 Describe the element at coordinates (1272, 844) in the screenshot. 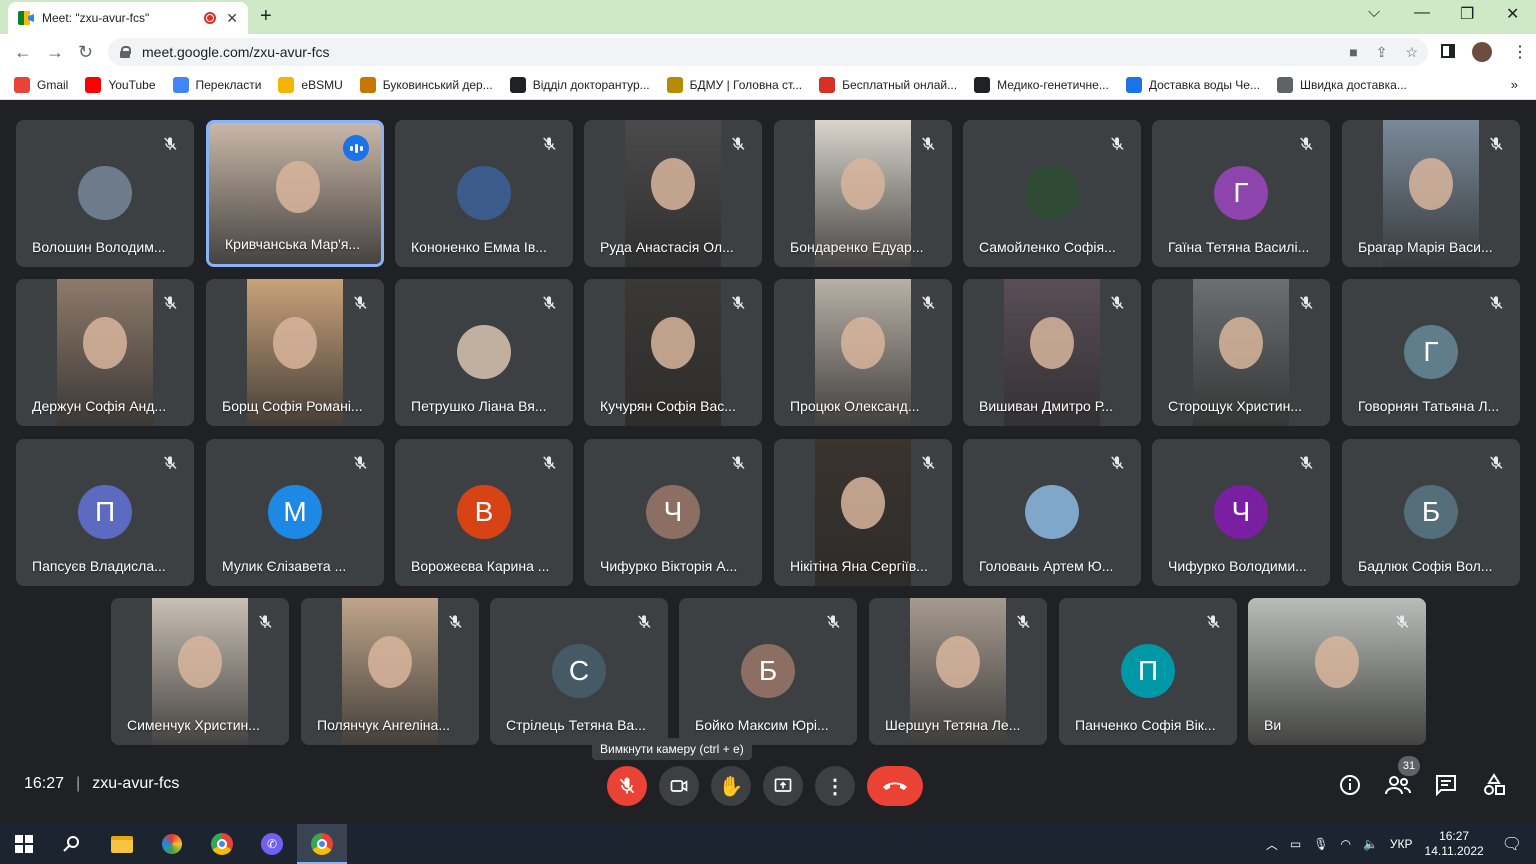

I see `show-hidden-icons-chevron-icon: ︿` at that location.